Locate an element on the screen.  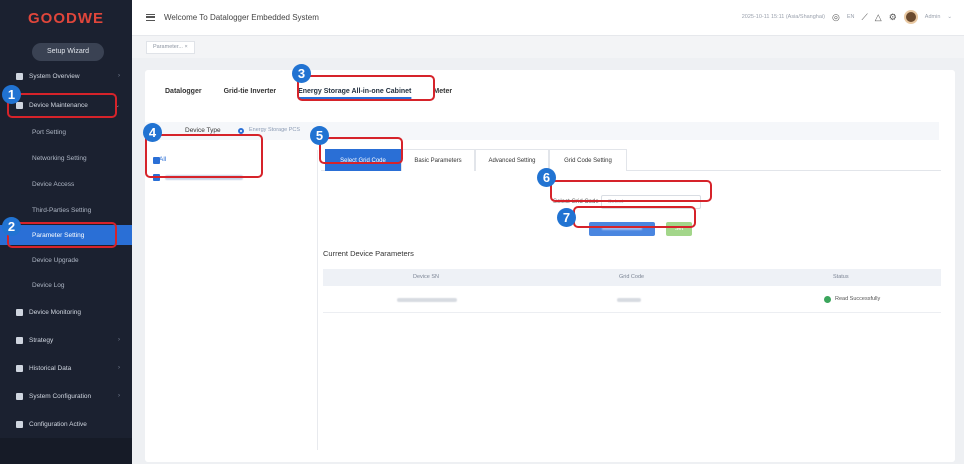
alarm-icon: △ is located at coordinates (878, 17).